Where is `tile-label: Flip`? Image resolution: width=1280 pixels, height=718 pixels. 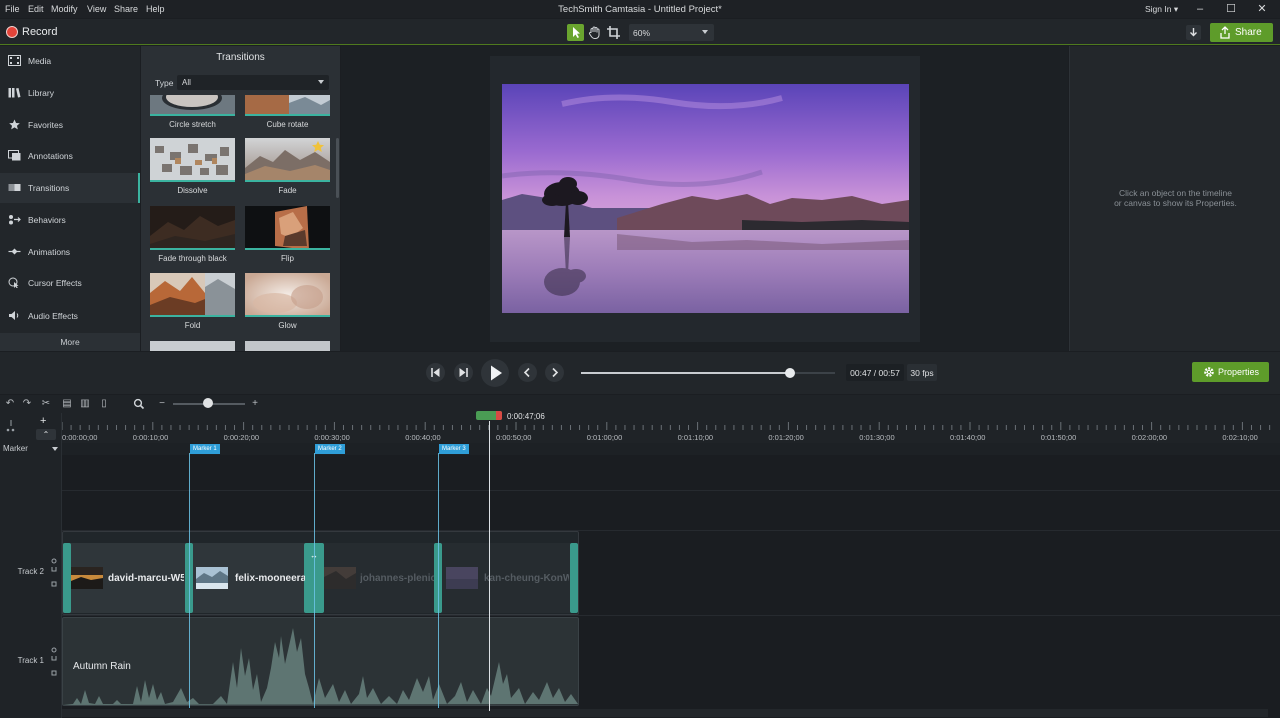
tile-label: Flip is located at coordinates (287, 258).